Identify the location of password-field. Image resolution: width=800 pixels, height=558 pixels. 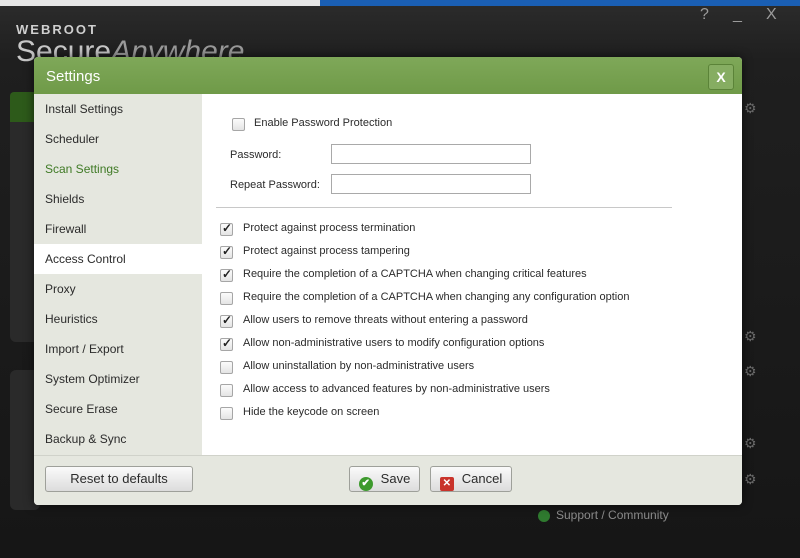
(431, 154).